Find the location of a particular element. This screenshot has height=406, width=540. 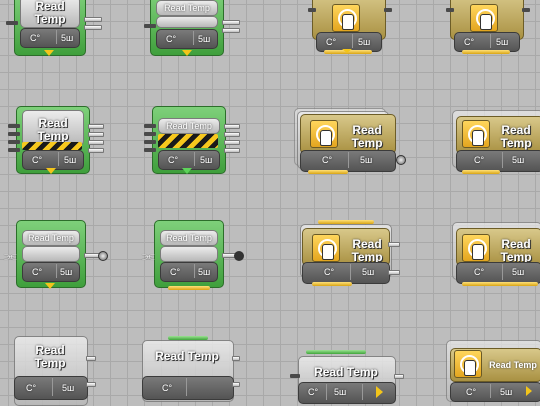

block-r2c4: Read Temp C° 5ш is located at coordinates (494, 143).